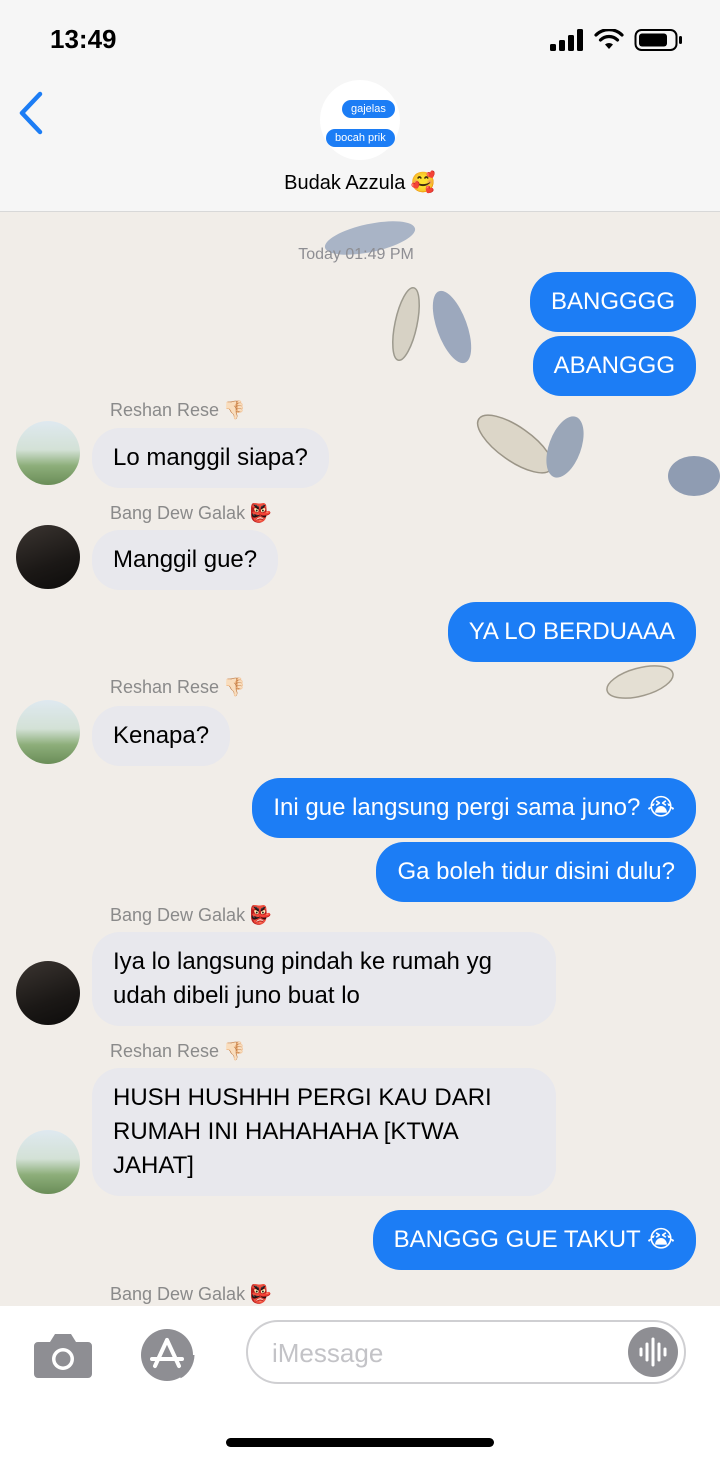 This screenshot has width=720, height=1465. I want to click on home-indicator, so click(360, 1442).